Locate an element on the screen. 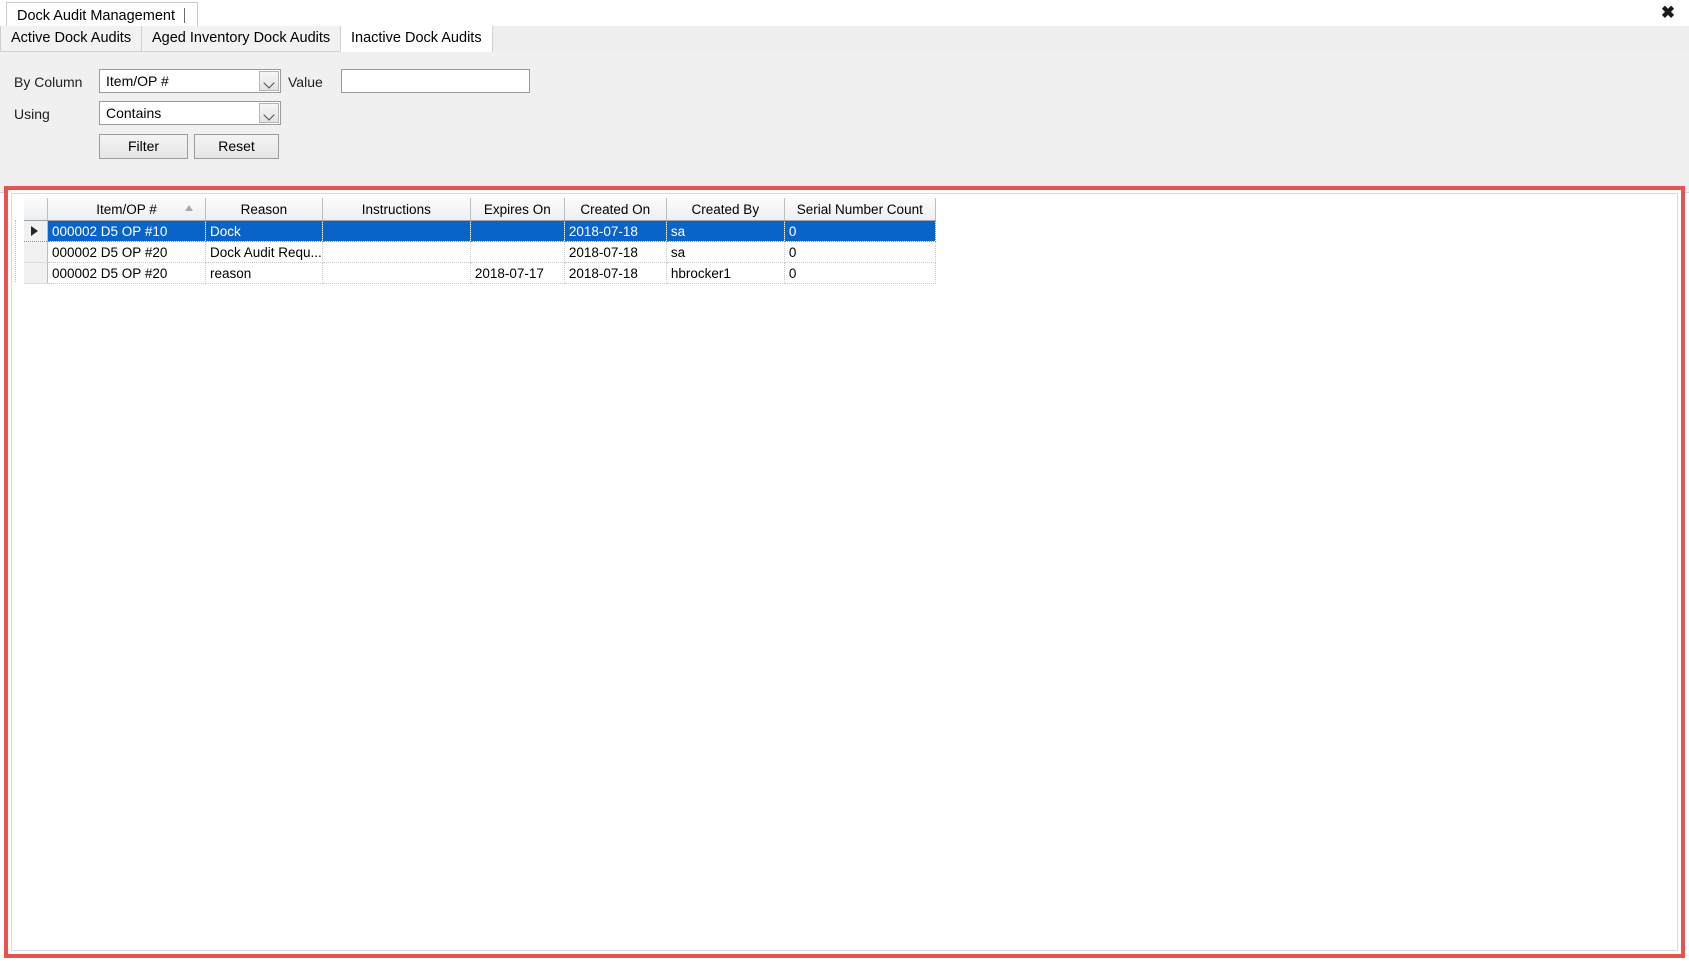 Image resolution: width=1689 pixels, height=964 pixels. by-column-selected-value: Item/OP # is located at coordinates (137, 81).